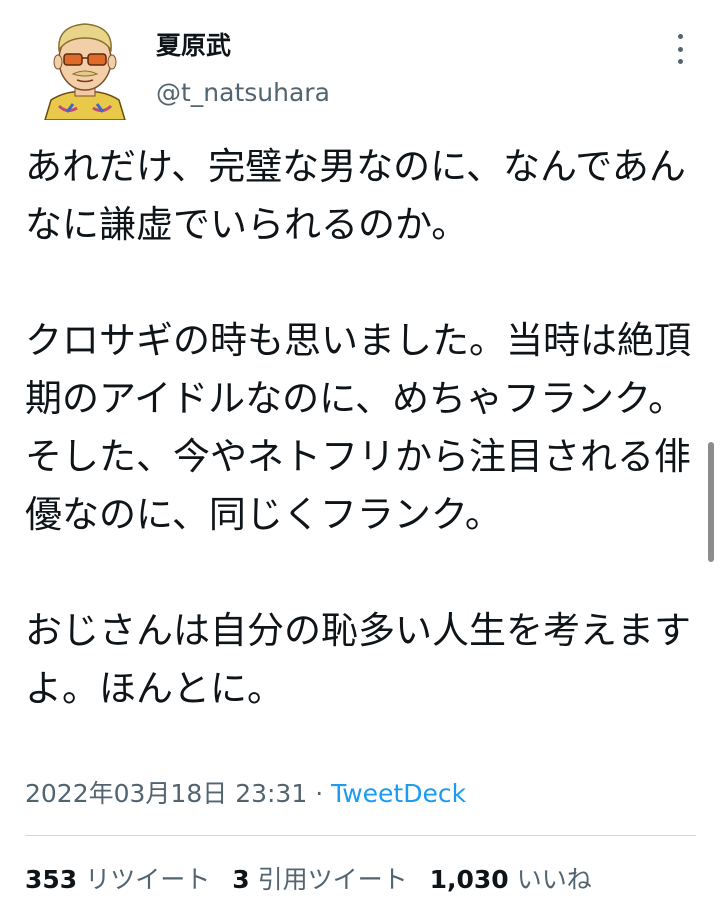 The width and height of the screenshot is (720, 917). I want to click on avatar, so click(85, 68).